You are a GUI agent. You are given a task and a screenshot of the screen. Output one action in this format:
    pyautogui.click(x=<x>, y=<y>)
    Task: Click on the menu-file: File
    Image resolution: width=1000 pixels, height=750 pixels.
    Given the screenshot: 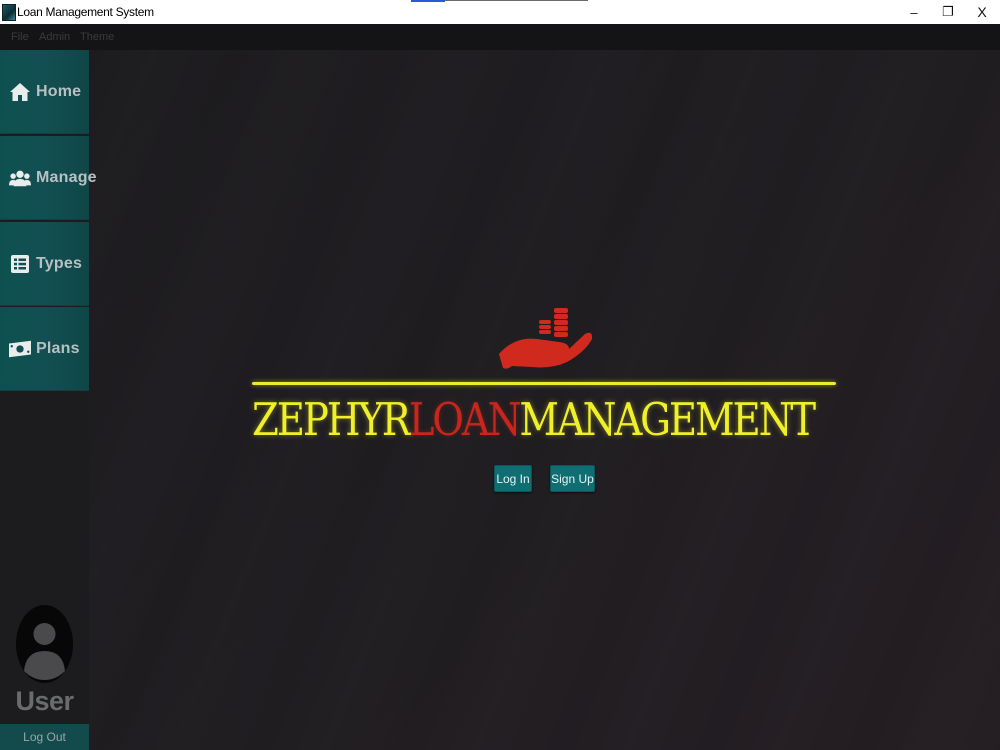 What is the action you would take?
    pyautogui.click(x=20, y=37)
    